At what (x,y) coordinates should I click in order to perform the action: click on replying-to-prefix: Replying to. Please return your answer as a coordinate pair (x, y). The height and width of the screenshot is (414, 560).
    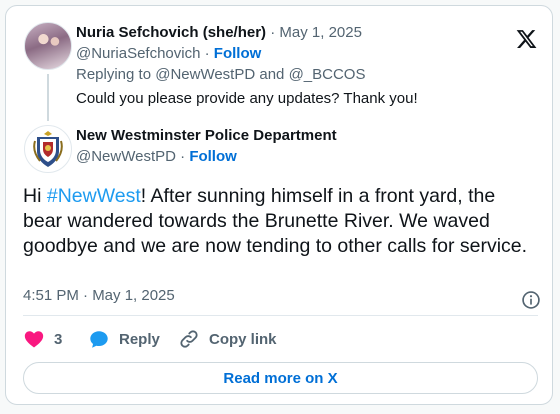
    Looking at the image, I should click on (114, 74).